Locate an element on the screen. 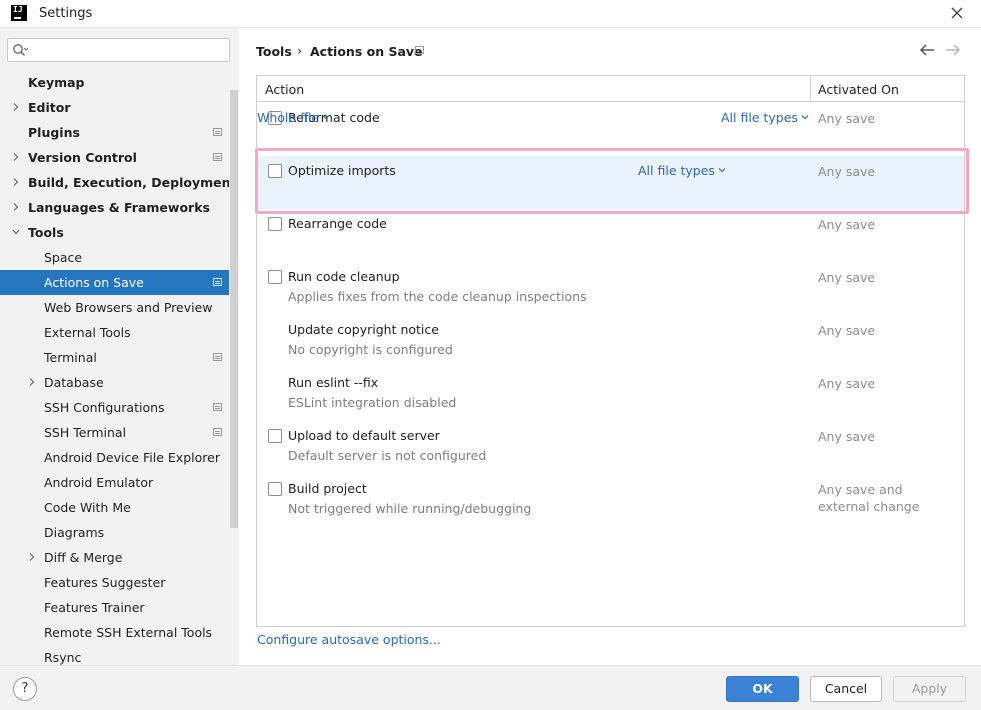 This screenshot has width=981, height=710. sidebar-item-build-execution-deployment: Build, Execution, Deployment is located at coordinates (118, 182).